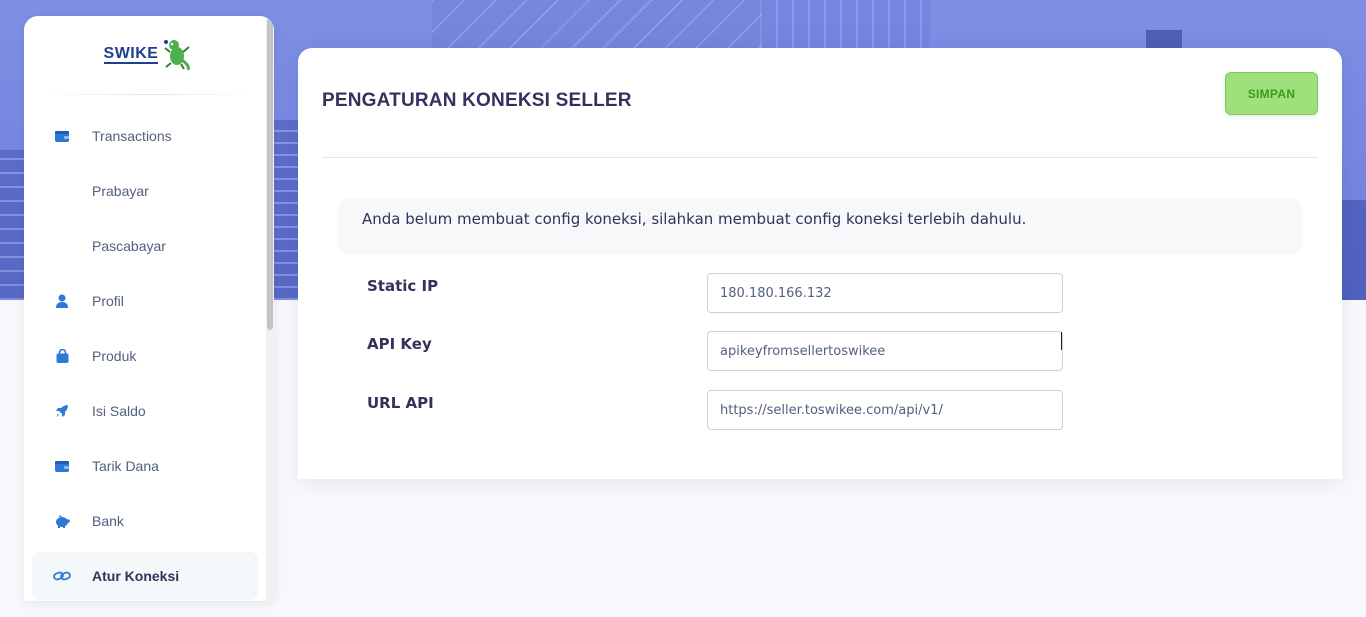 This screenshot has width=1366, height=617. I want to click on sidebar-item-label: Prabayar, so click(120, 191).